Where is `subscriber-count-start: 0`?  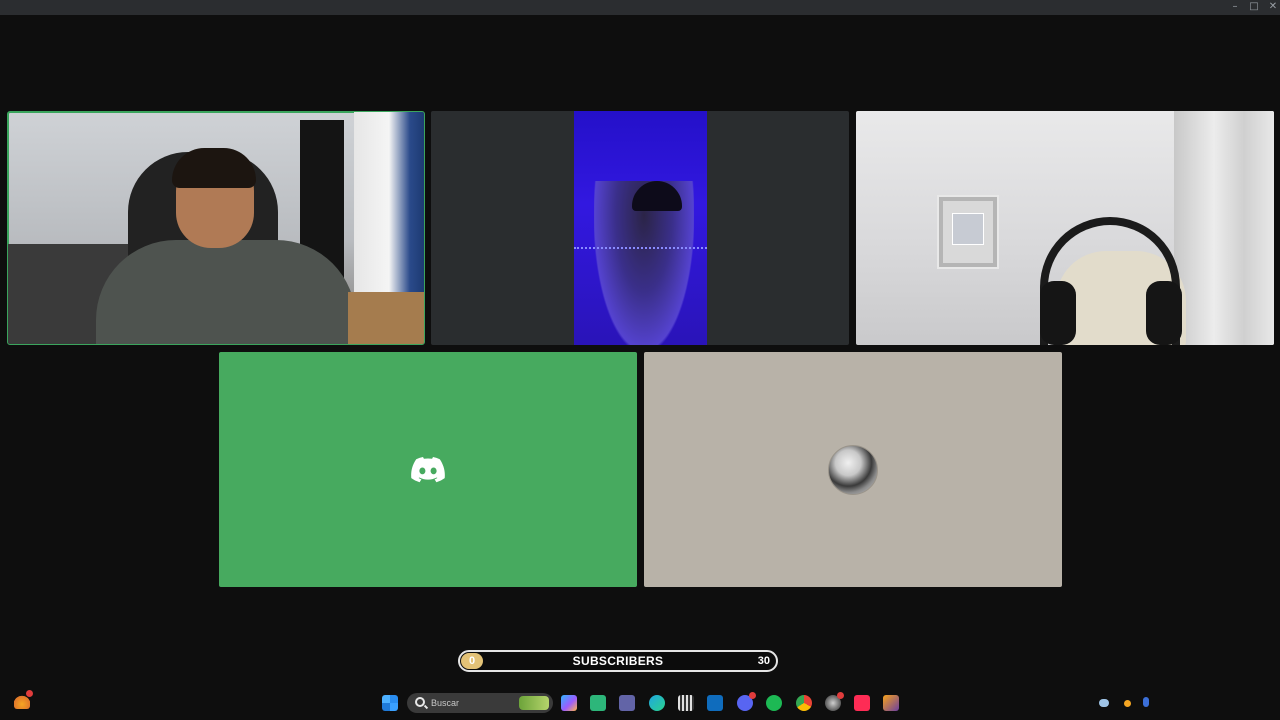
subscriber-count-start: 0 is located at coordinates (472, 661).